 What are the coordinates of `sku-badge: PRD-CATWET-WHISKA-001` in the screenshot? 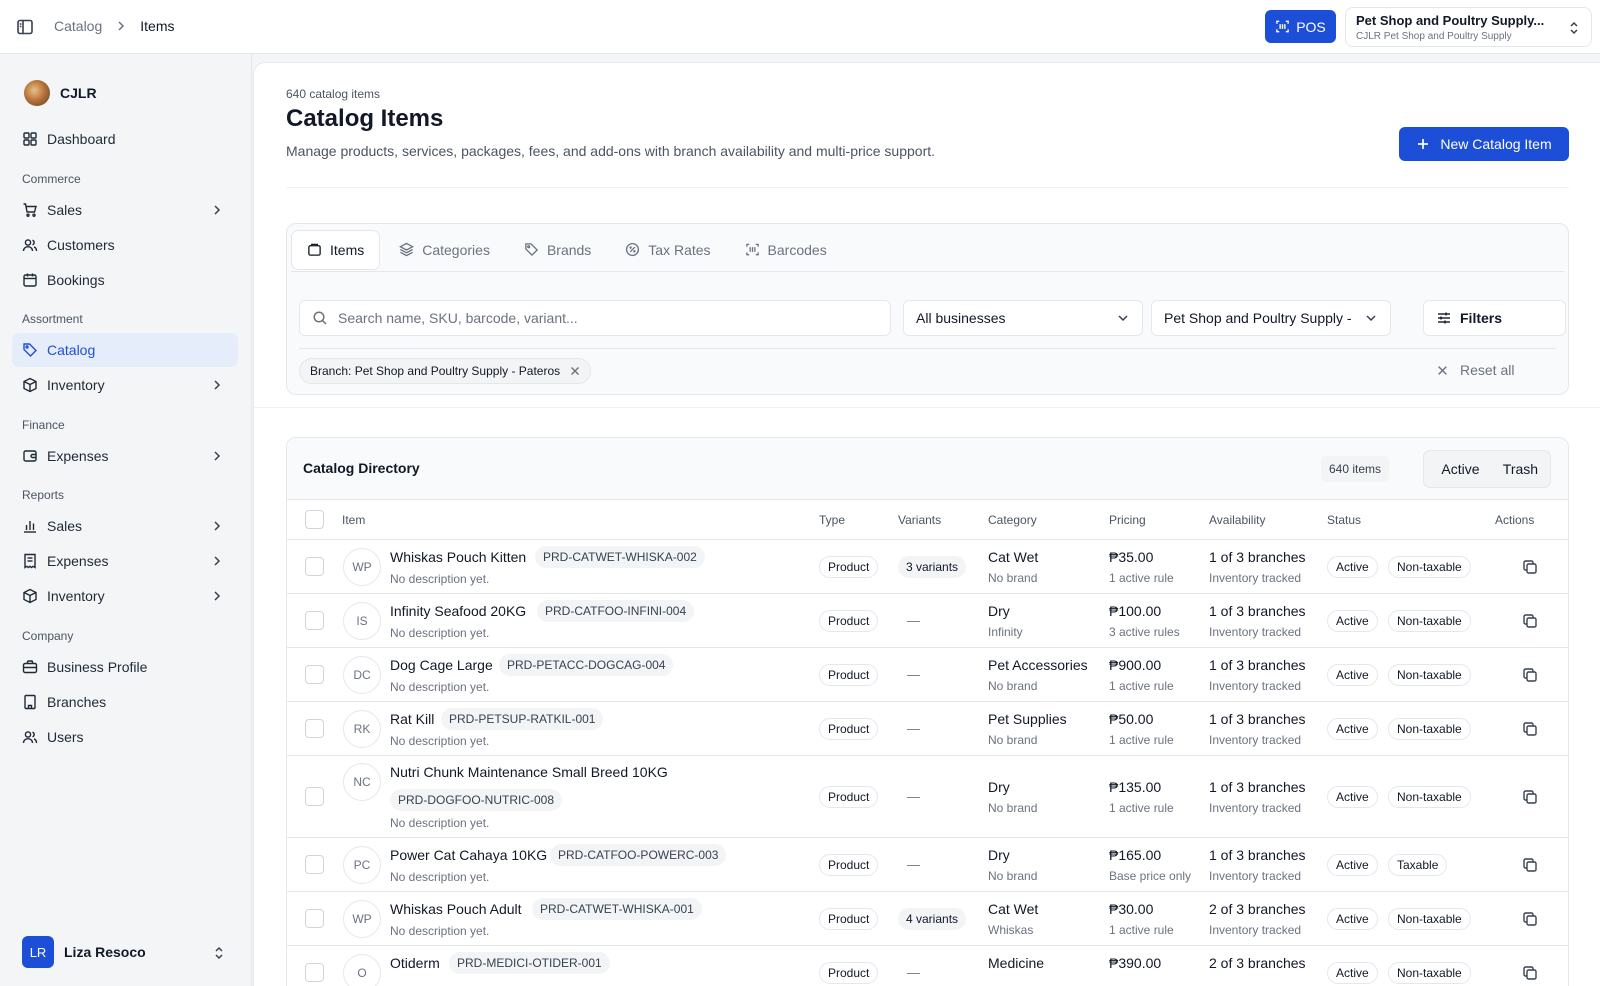 It's located at (617, 909).